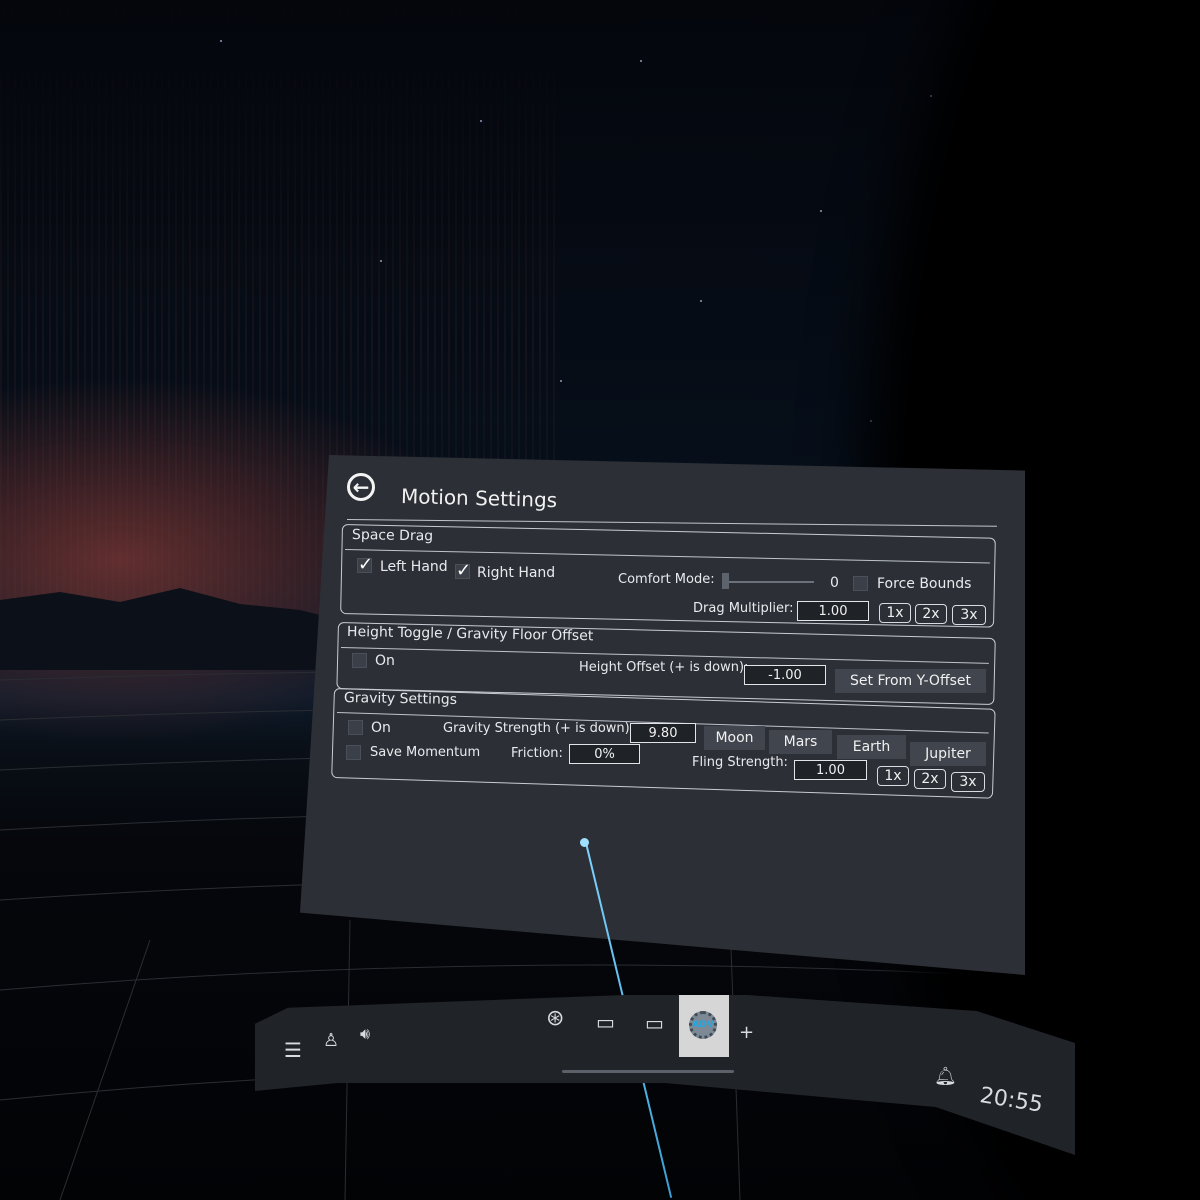  I want to click on laser-cursor-dot, so click(584, 842).